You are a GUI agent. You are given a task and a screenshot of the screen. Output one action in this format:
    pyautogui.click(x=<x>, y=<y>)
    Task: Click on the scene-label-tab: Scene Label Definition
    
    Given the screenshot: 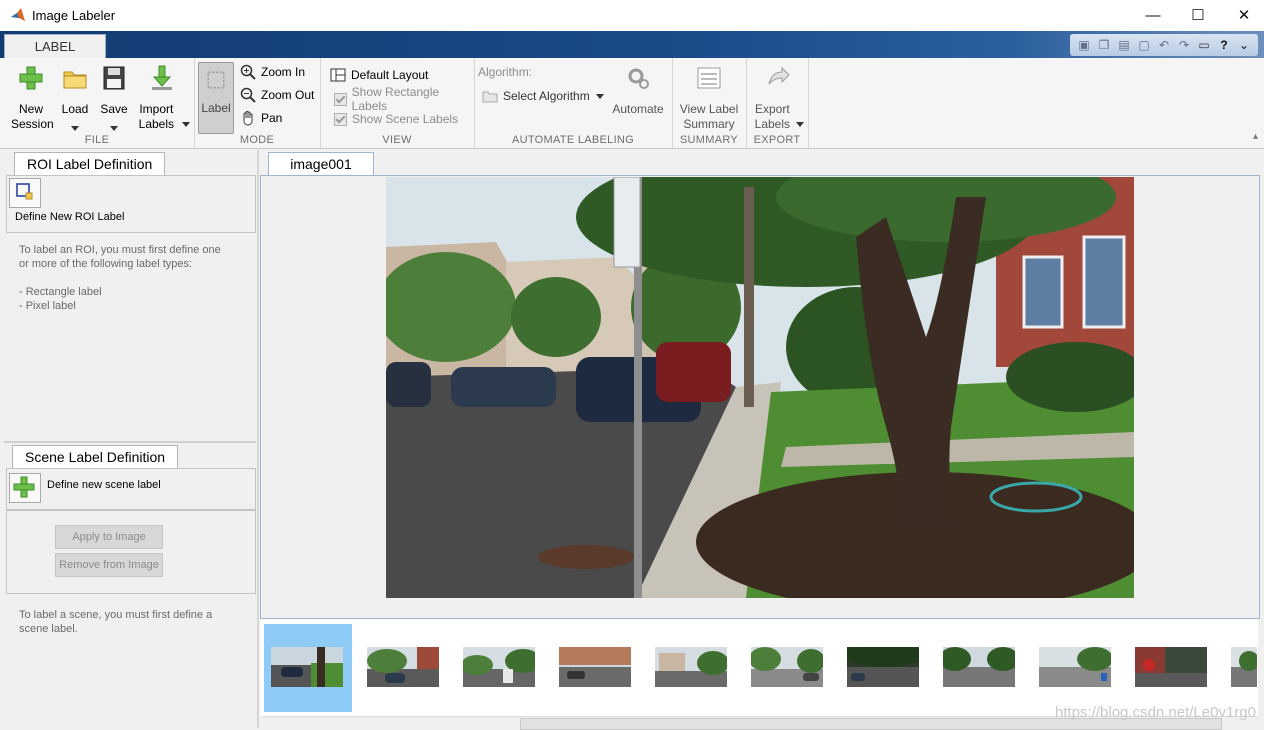 What is the action you would take?
    pyautogui.click(x=95, y=456)
    